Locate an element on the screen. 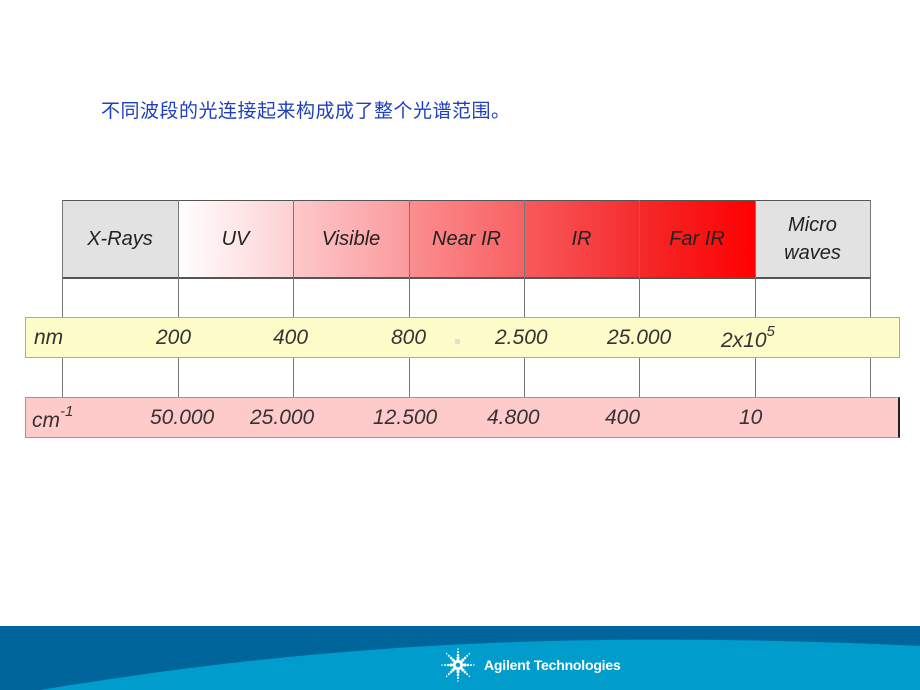 The width and height of the screenshot is (920, 690). region-visible: Visible is located at coordinates (351, 239).